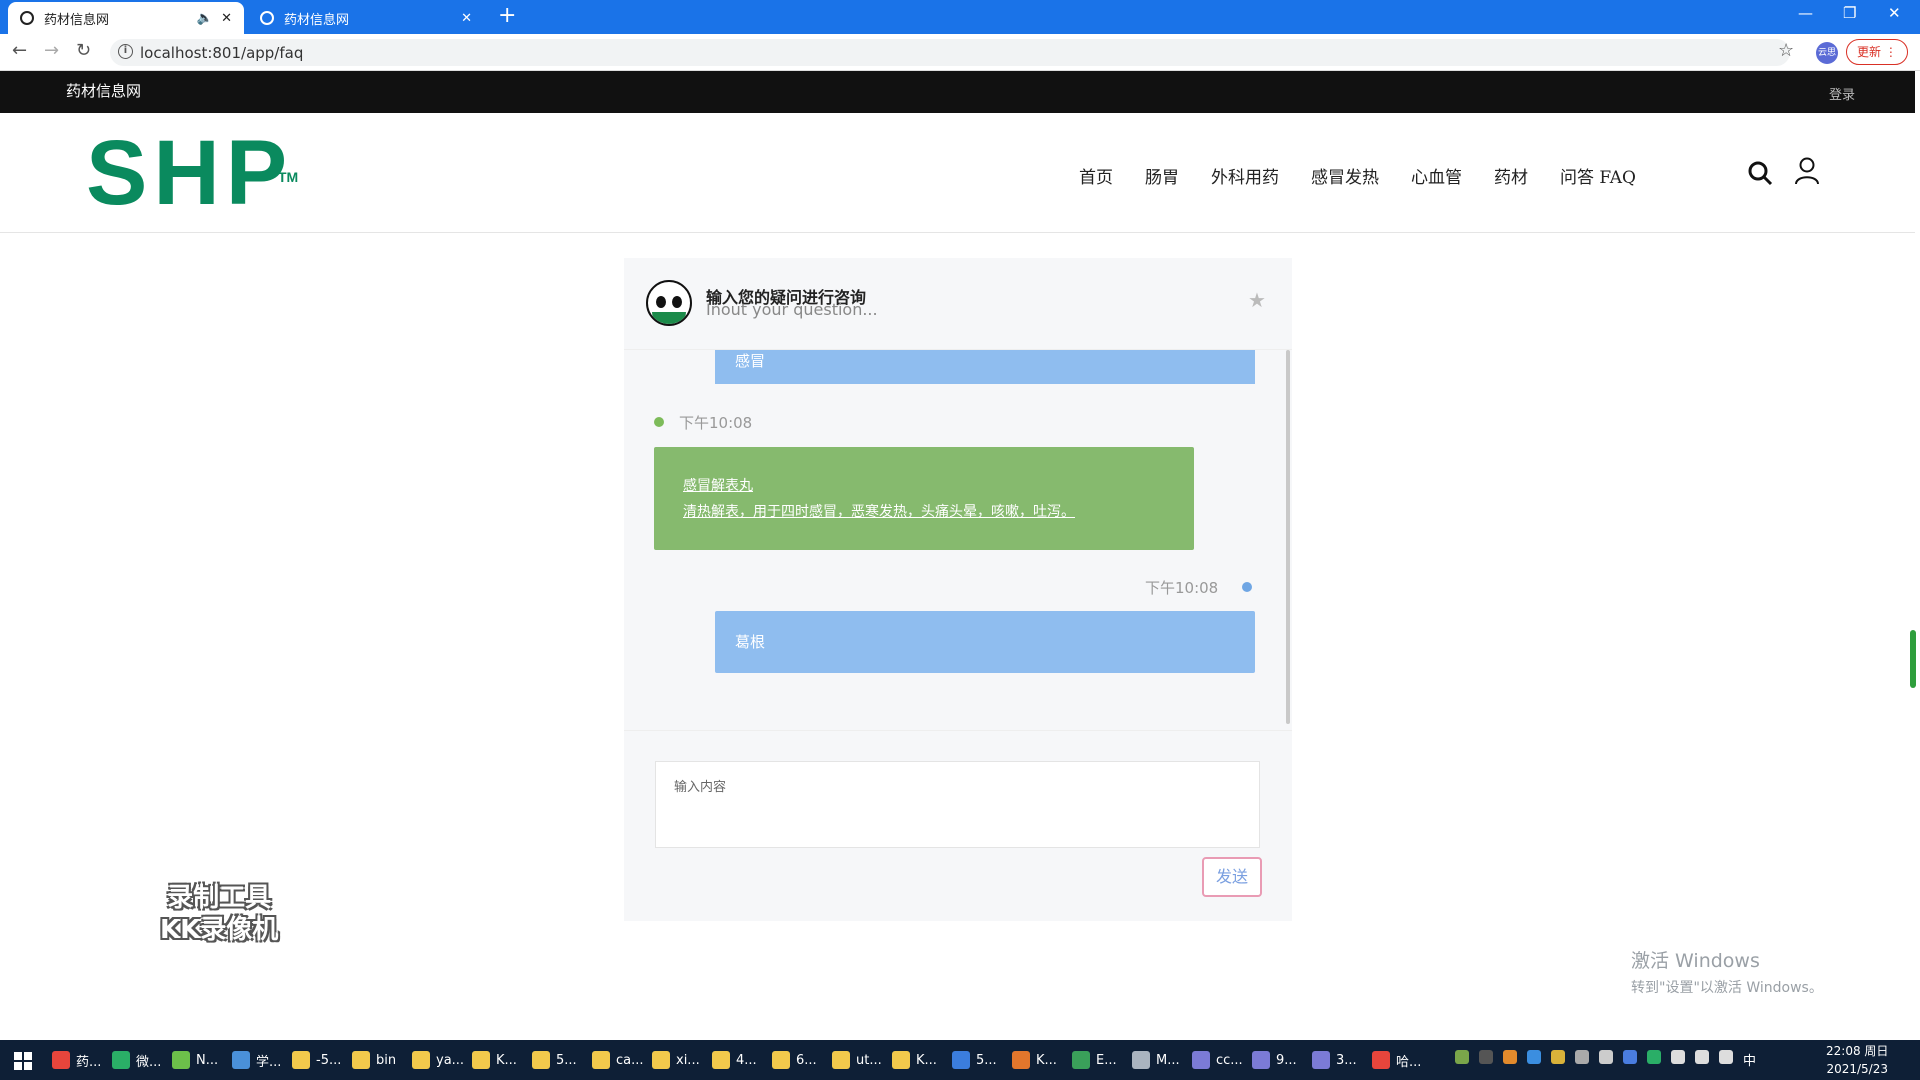 This screenshot has width=1920, height=1080. What do you see at coordinates (1894, 13) in the screenshot?
I see `window-close-icon: ✕` at bounding box center [1894, 13].